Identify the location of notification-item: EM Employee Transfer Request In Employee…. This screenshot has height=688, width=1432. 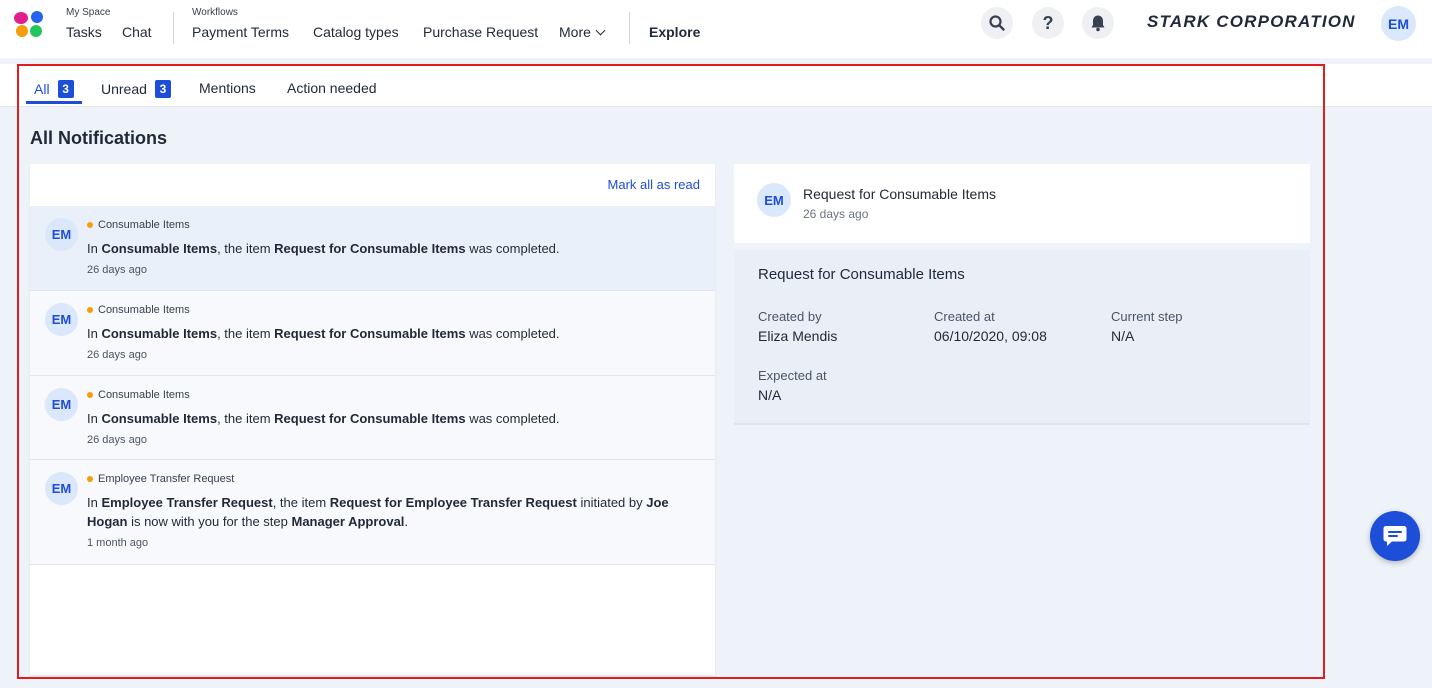
(372, 512).